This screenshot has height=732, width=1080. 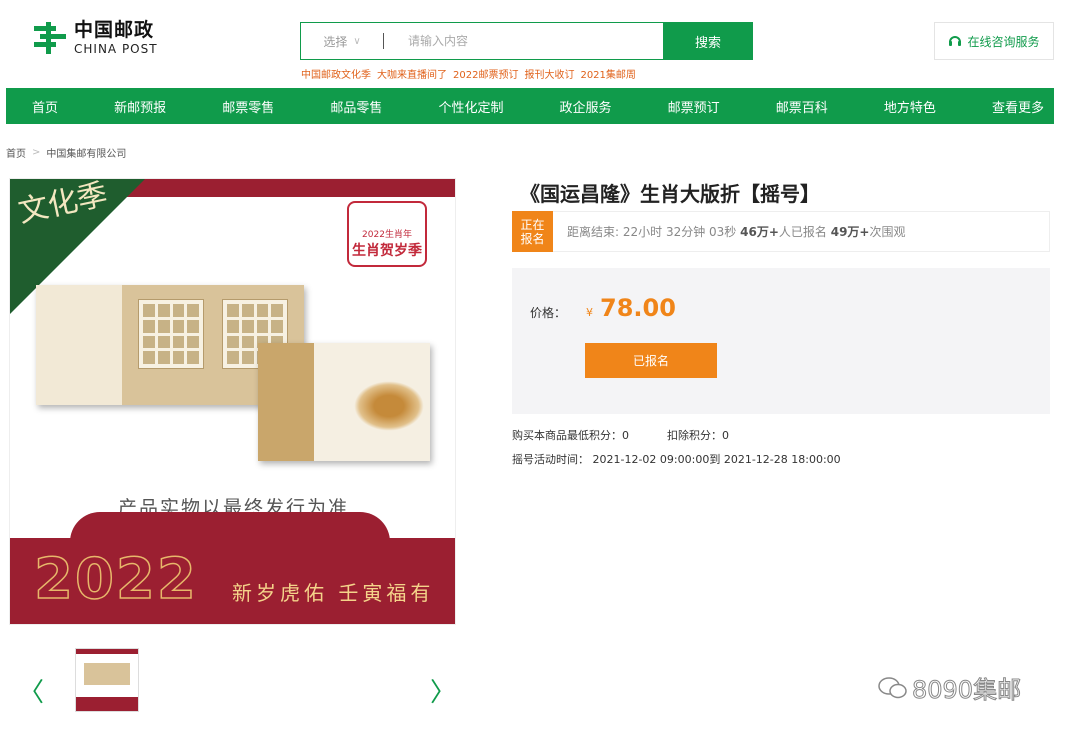 What do you see at coordinates (607, 73) in the screenshot?
I see `hot-link: 2021集邮周` at bounding box center [607, 73].